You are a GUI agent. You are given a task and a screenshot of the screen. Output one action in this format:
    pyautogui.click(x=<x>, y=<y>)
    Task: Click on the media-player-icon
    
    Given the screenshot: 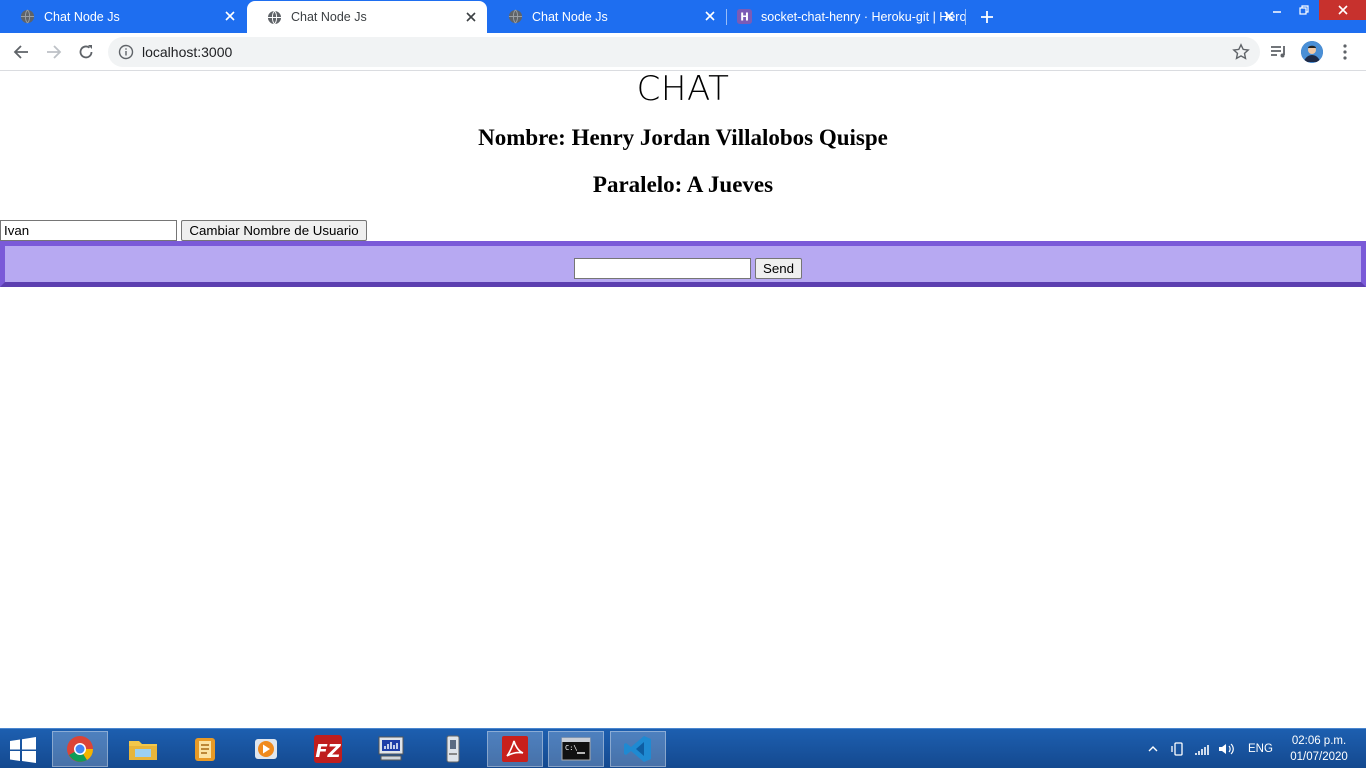 What is the action you would take?
    pyautogui.click(x=266, y=749)
    